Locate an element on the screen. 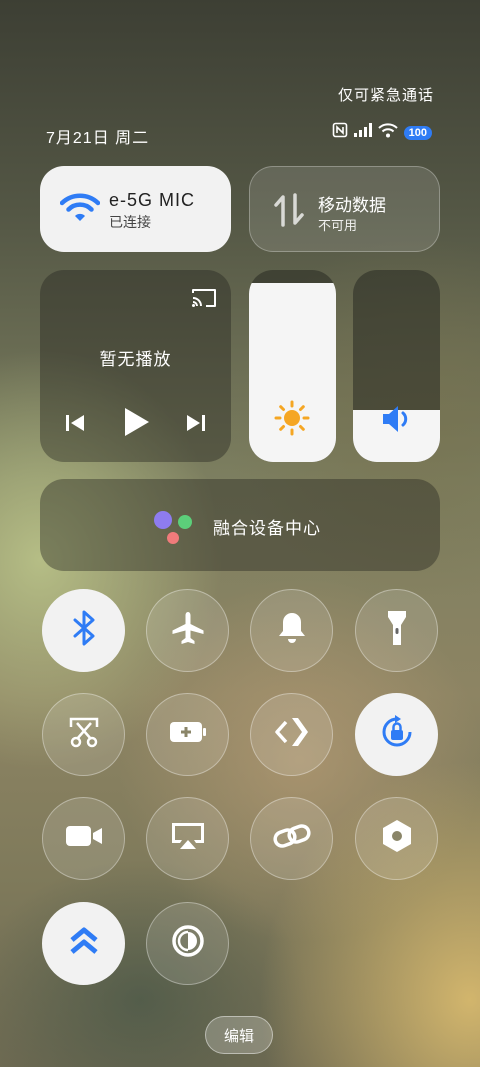 This screenshot has height=1067, width=480. toggle-super-speed is located at coordinates (83, 943).